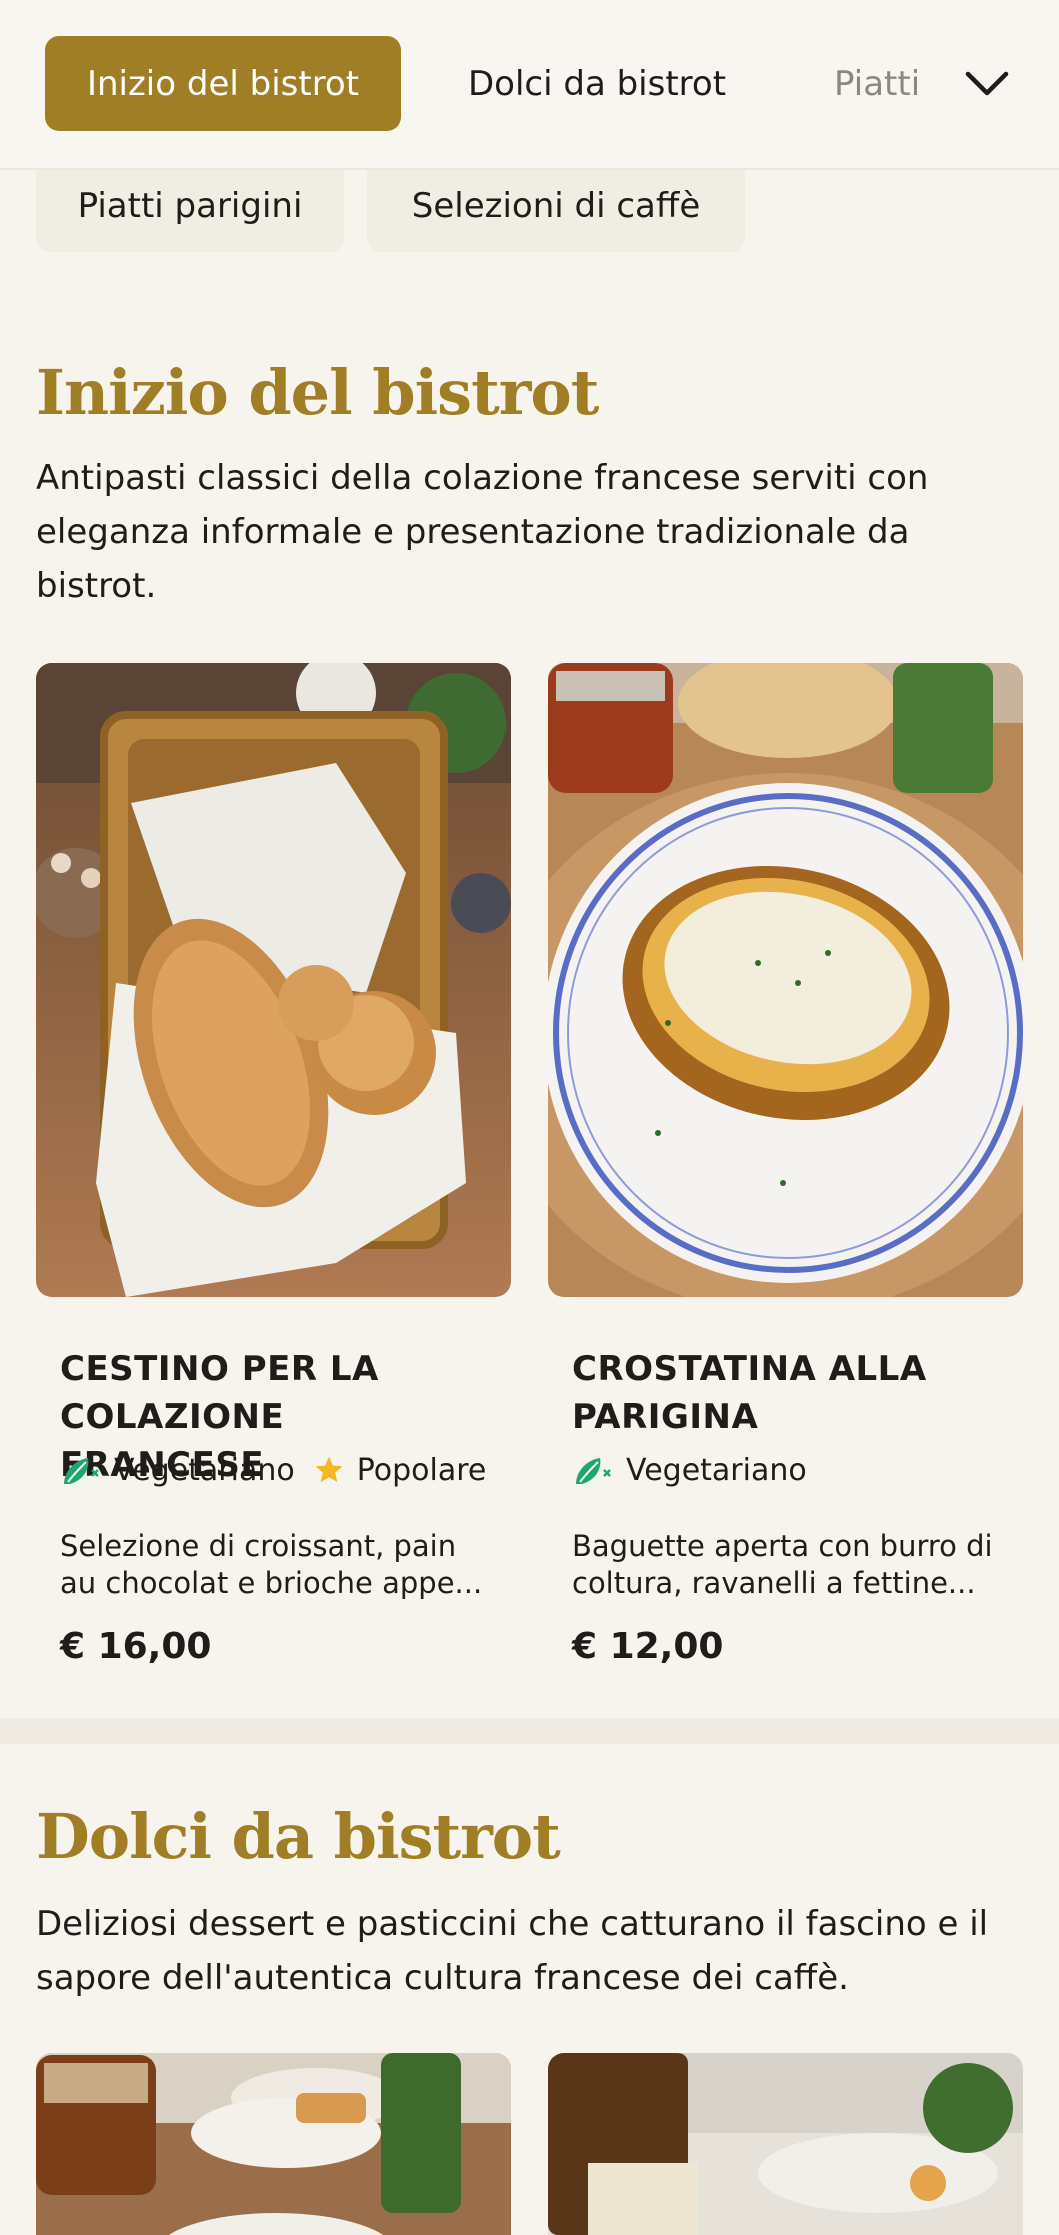 The width and height of the screenshot is (1059, 2235). Describe the element at coordinates (421, 1470) in the screenshot. I see `tag-popolare-label: Popolare` at that location.